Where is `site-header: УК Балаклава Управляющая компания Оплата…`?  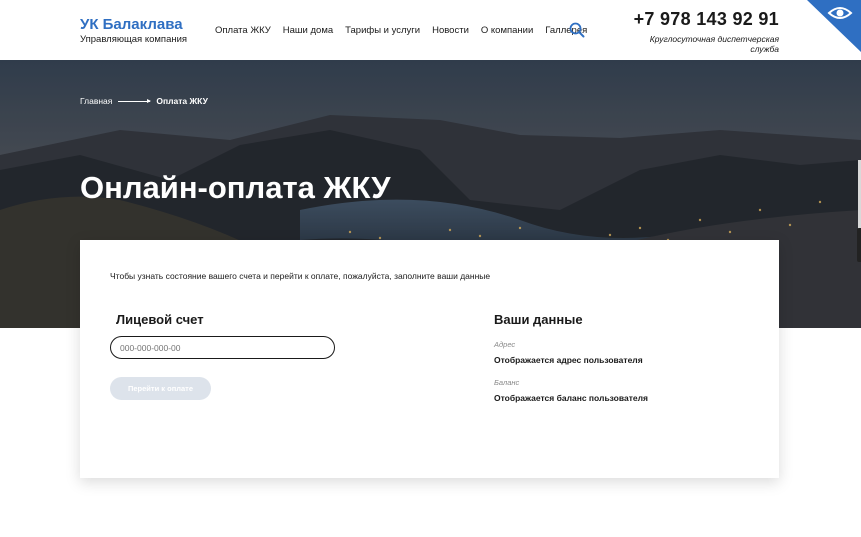 site-header: УК Балаклава Управляющая компания Оплата… is located at coordinates (430, 30).